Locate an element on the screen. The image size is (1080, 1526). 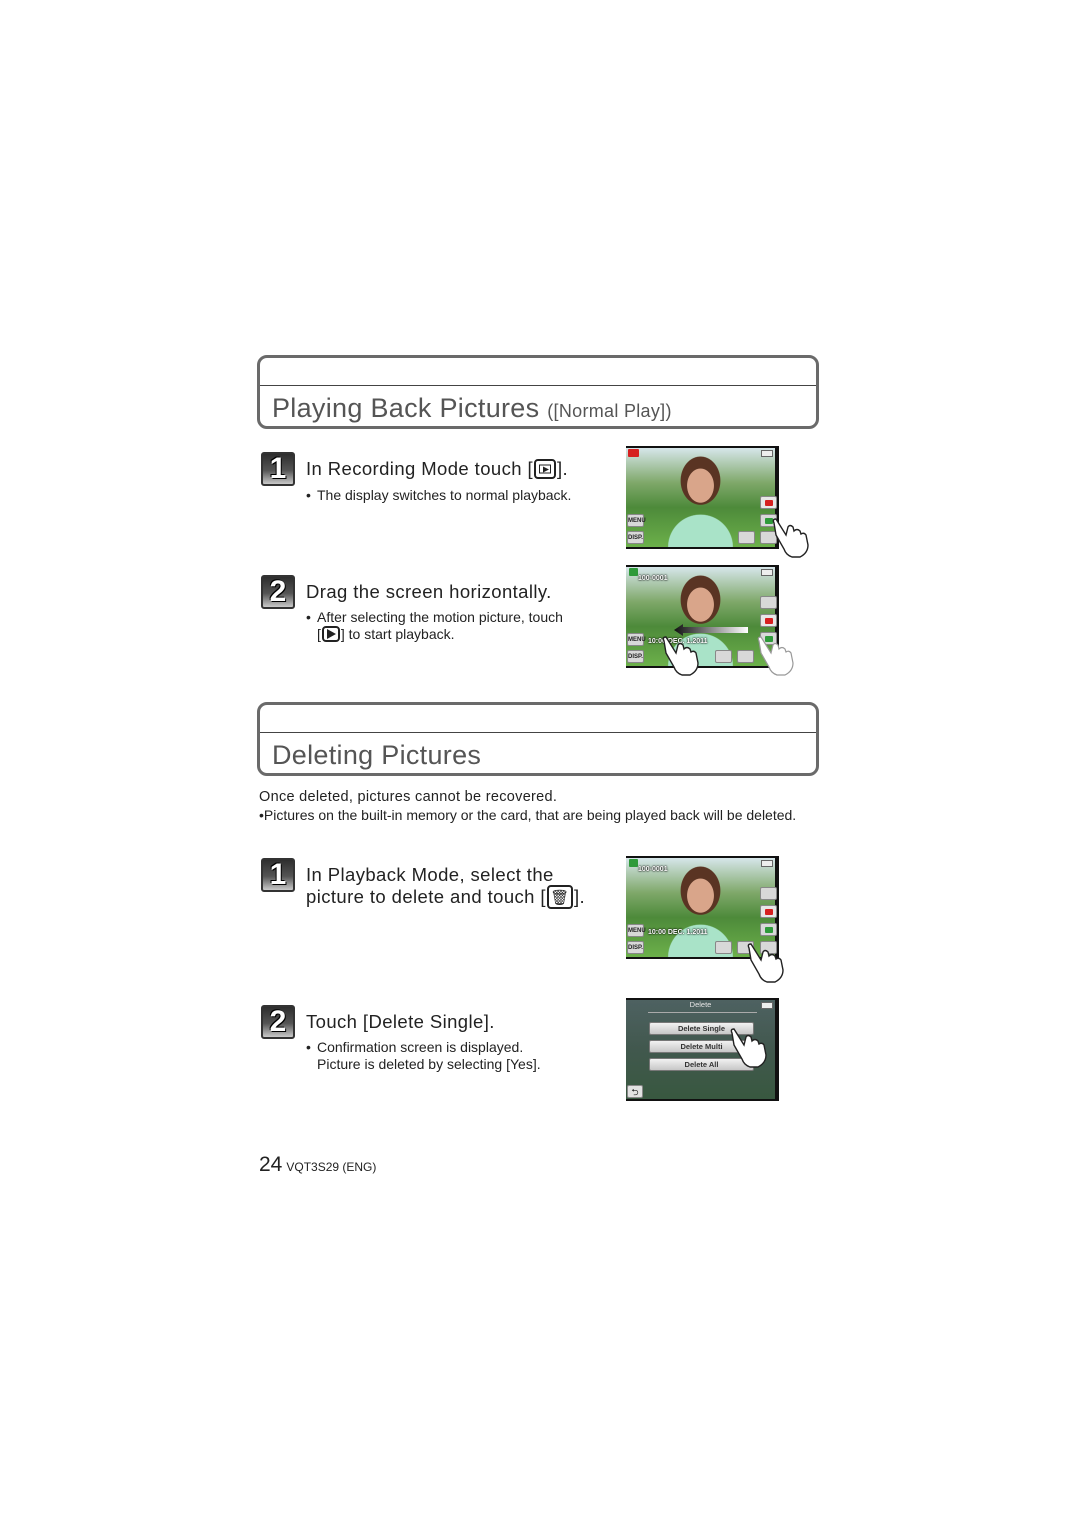
step-title-text: In Recording Mode touch [ is located at coordinates (419, 468).